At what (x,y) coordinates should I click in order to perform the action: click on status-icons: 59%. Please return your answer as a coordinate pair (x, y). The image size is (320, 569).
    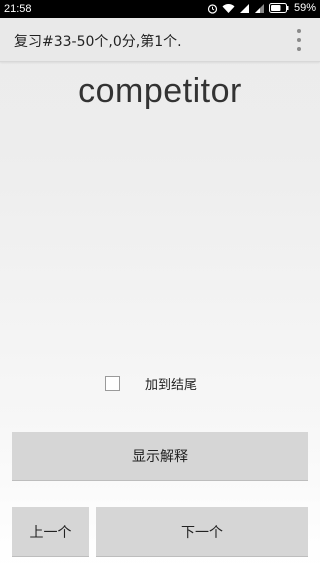
    Looking at the image, I should click on (261, 8).